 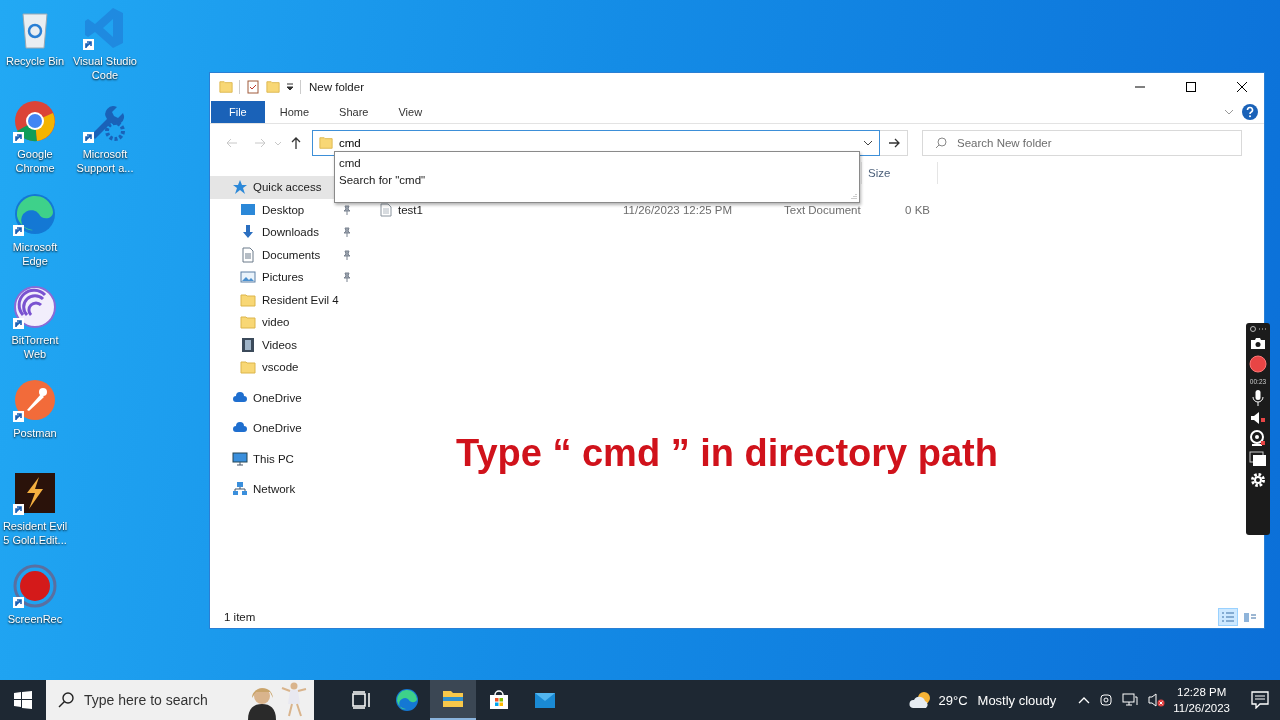 I want to click on suggestion-item: cmd, so click(x=597, y=162).